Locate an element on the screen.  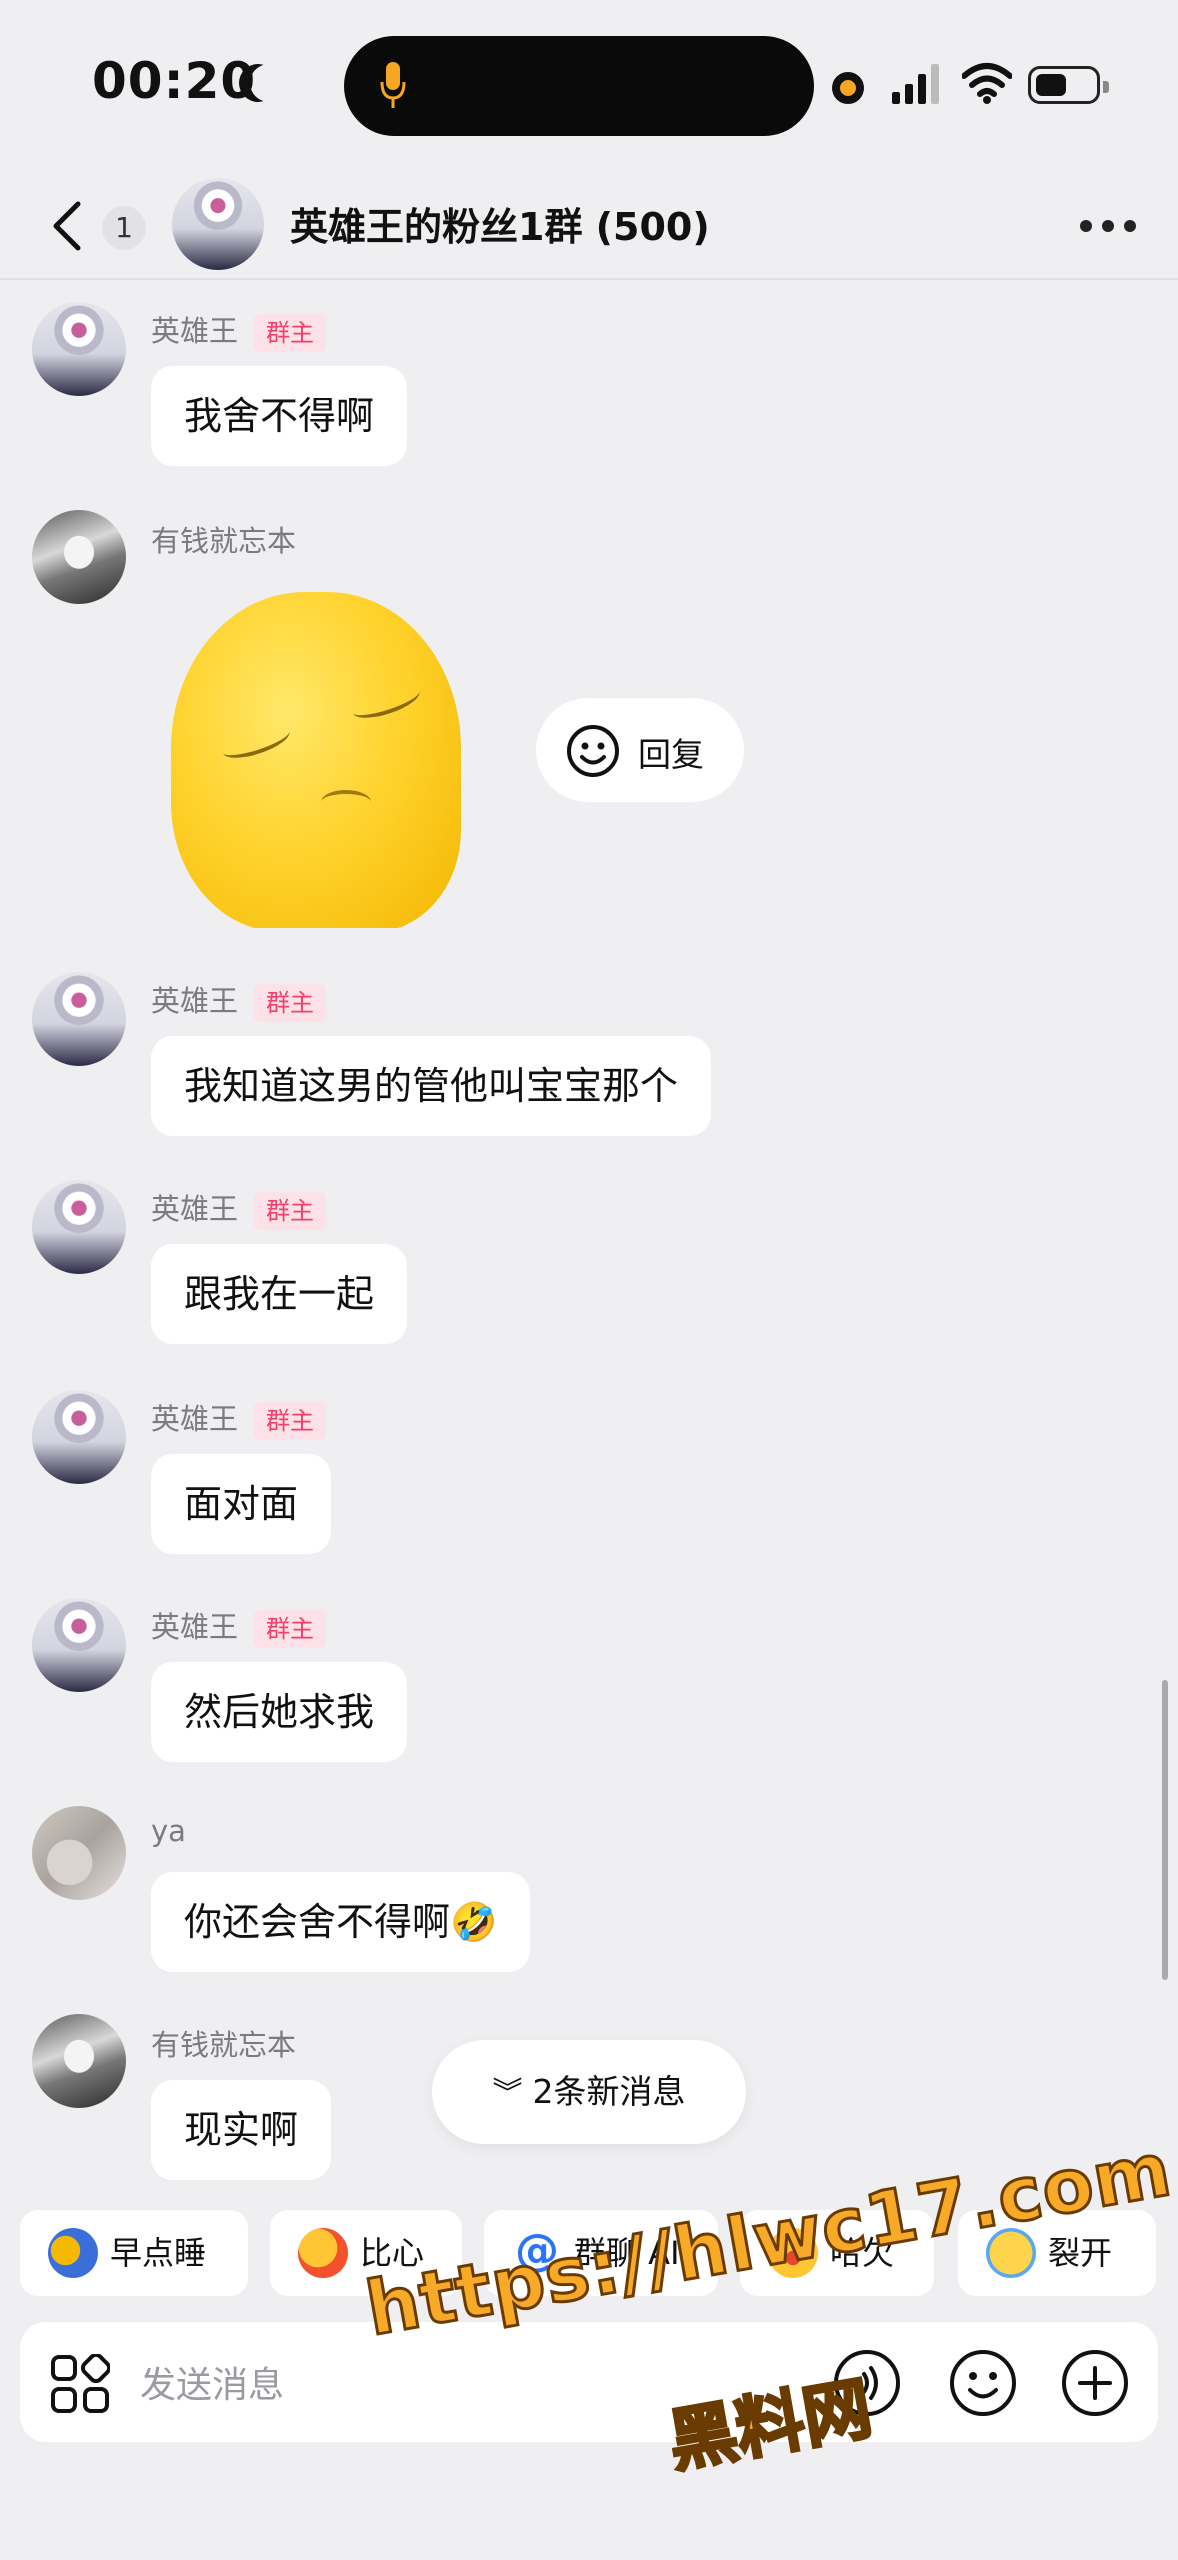
message-bubble: 然后她求我 is located at coordinates (279, 1712).